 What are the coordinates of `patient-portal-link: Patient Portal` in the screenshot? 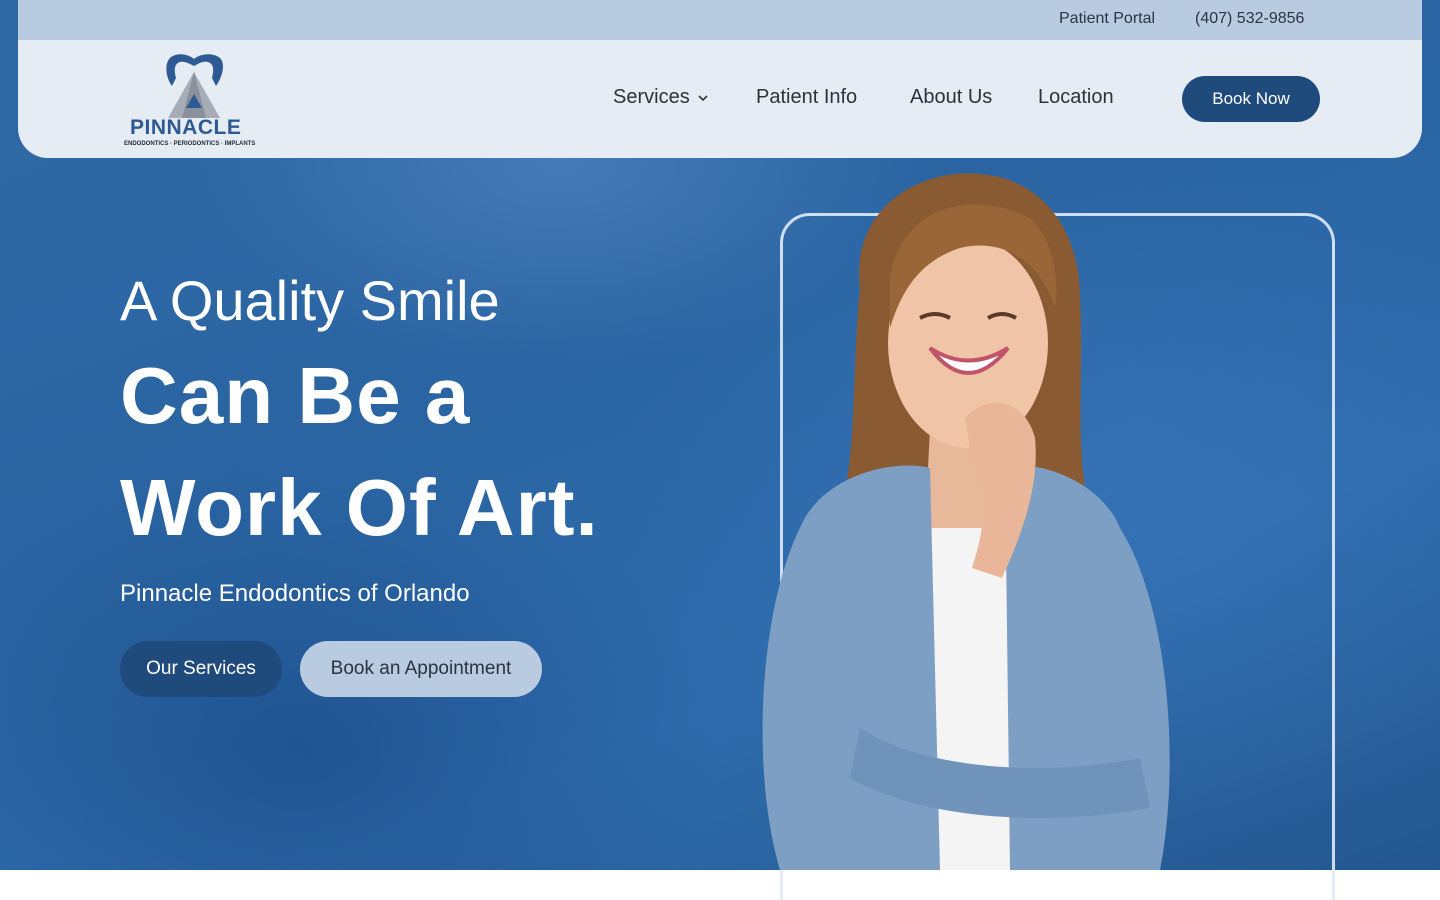 It's located at (1107, 19).